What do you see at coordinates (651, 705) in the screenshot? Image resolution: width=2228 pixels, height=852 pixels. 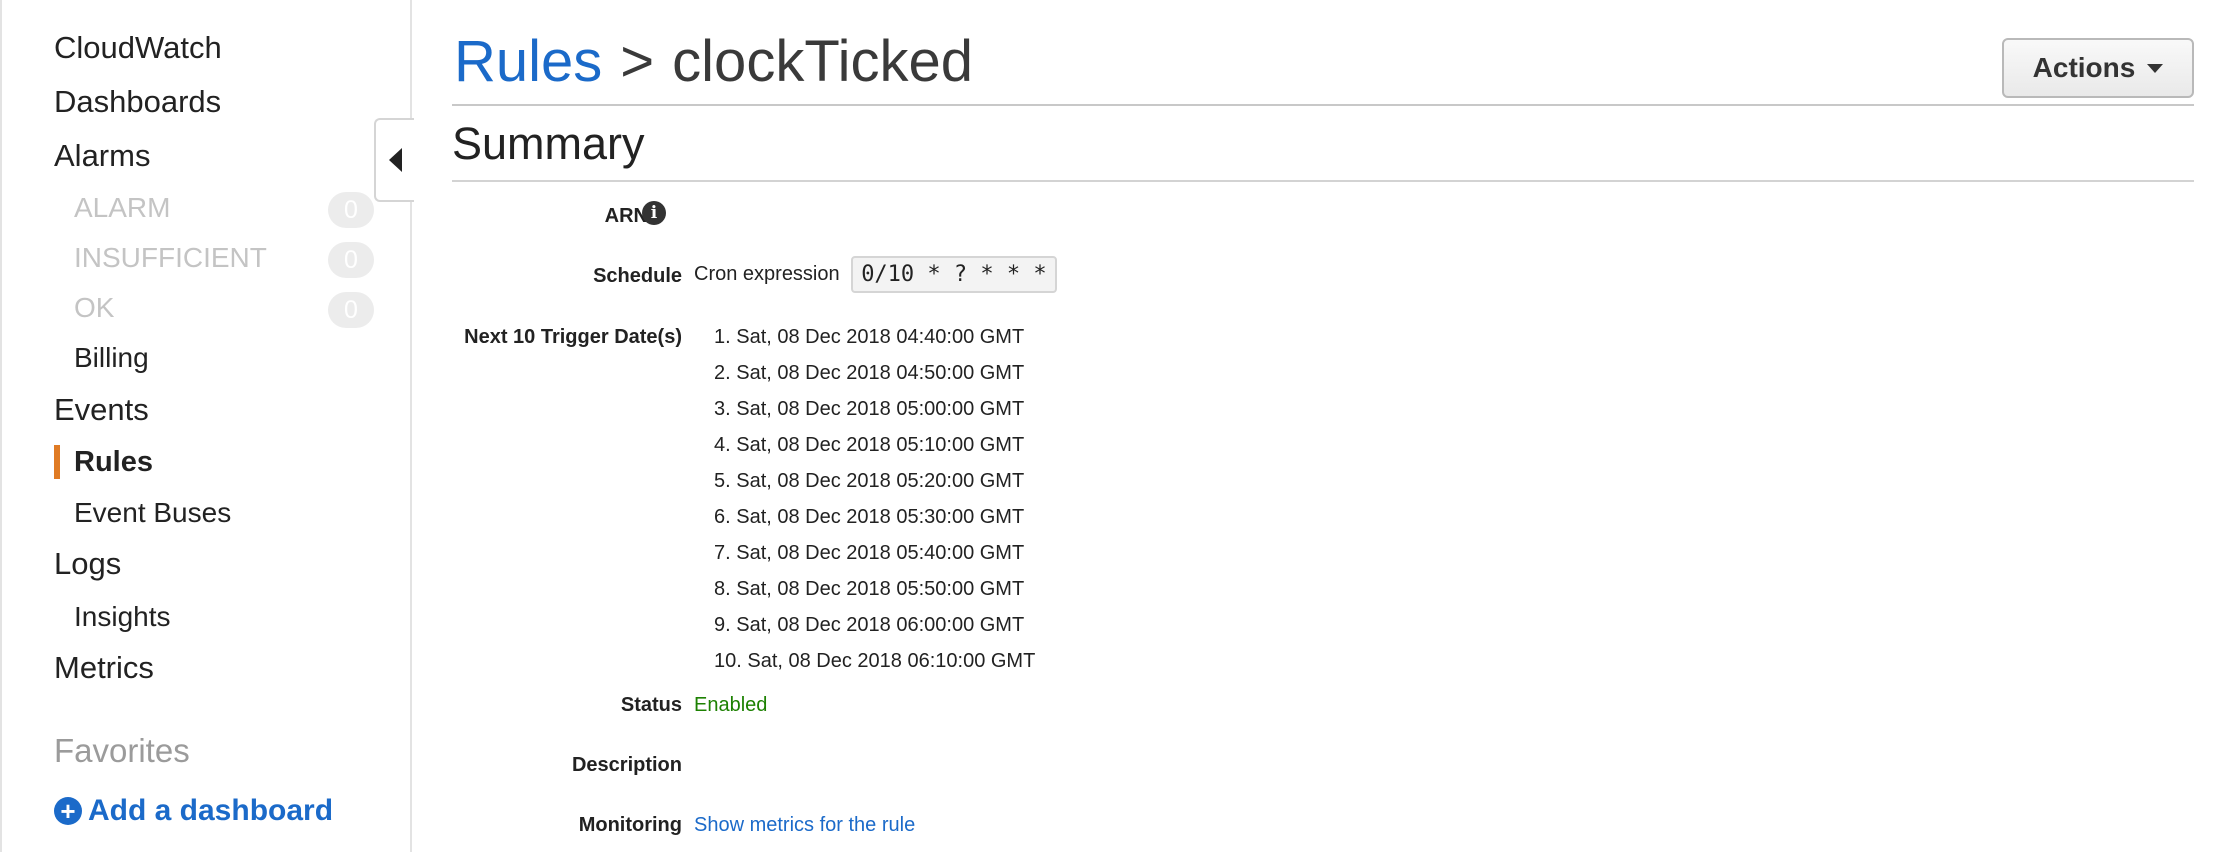 I see `status-label: Status` at bounding box center [651, 705].